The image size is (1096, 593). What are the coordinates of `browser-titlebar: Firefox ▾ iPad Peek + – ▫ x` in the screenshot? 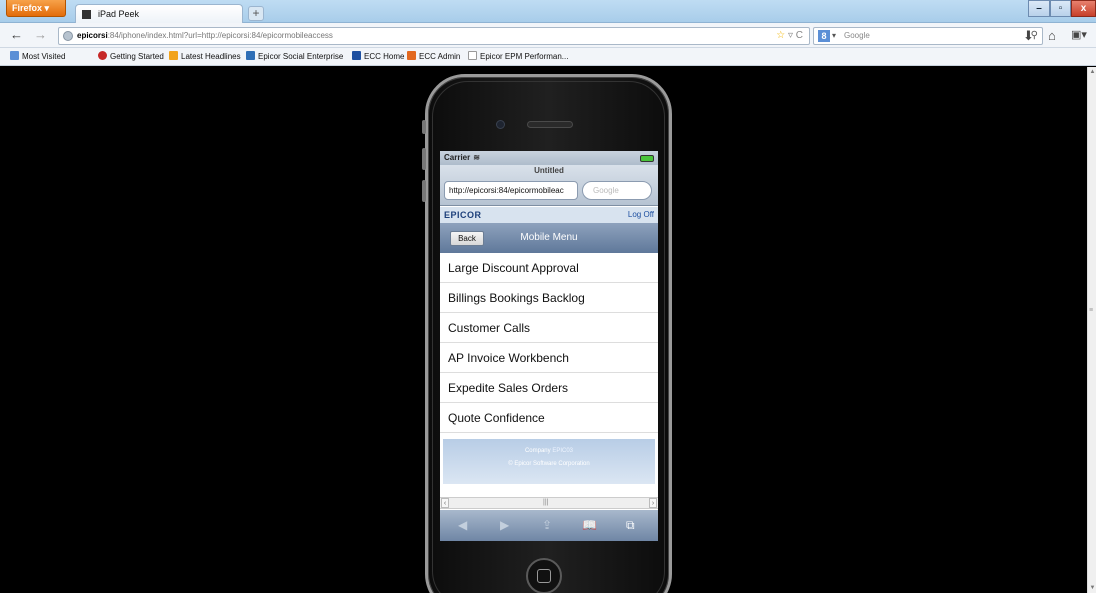 It's located at (548, 11).